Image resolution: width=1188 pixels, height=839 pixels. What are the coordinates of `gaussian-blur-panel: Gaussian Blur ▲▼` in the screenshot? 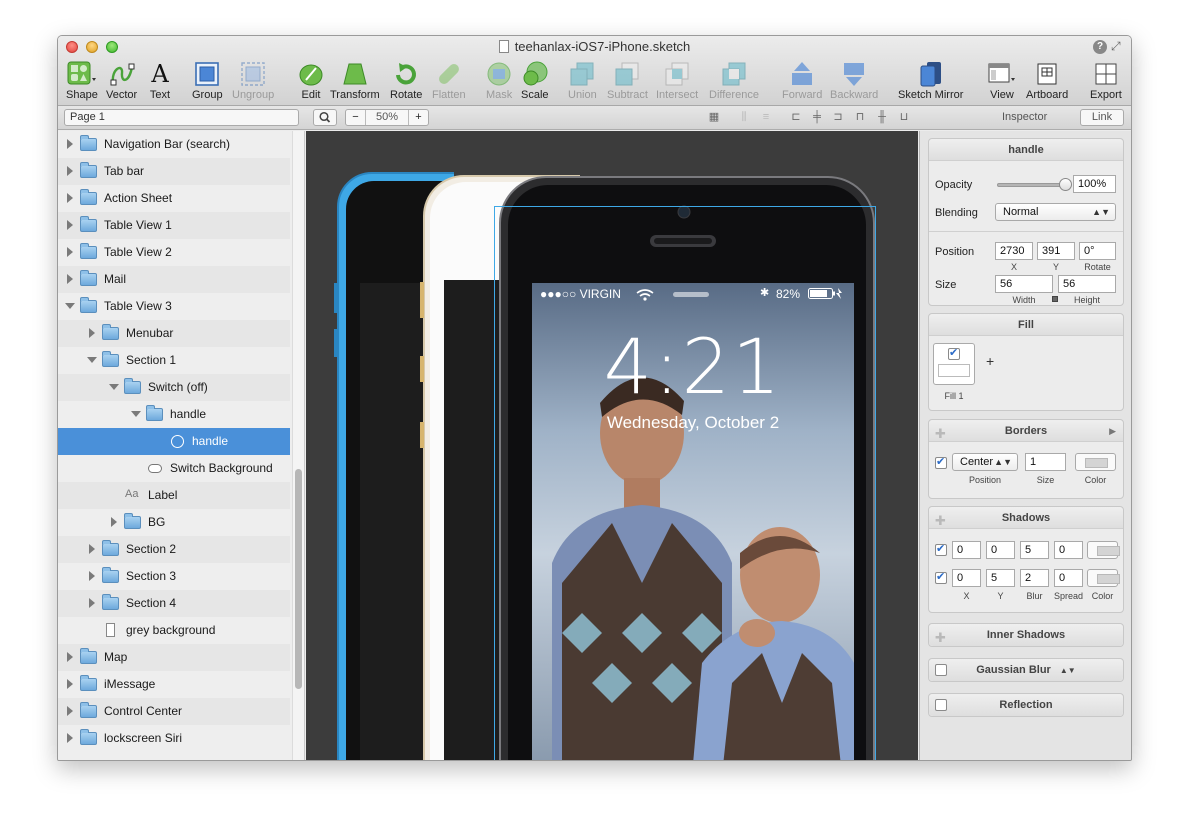 It's located at (1026, 670).